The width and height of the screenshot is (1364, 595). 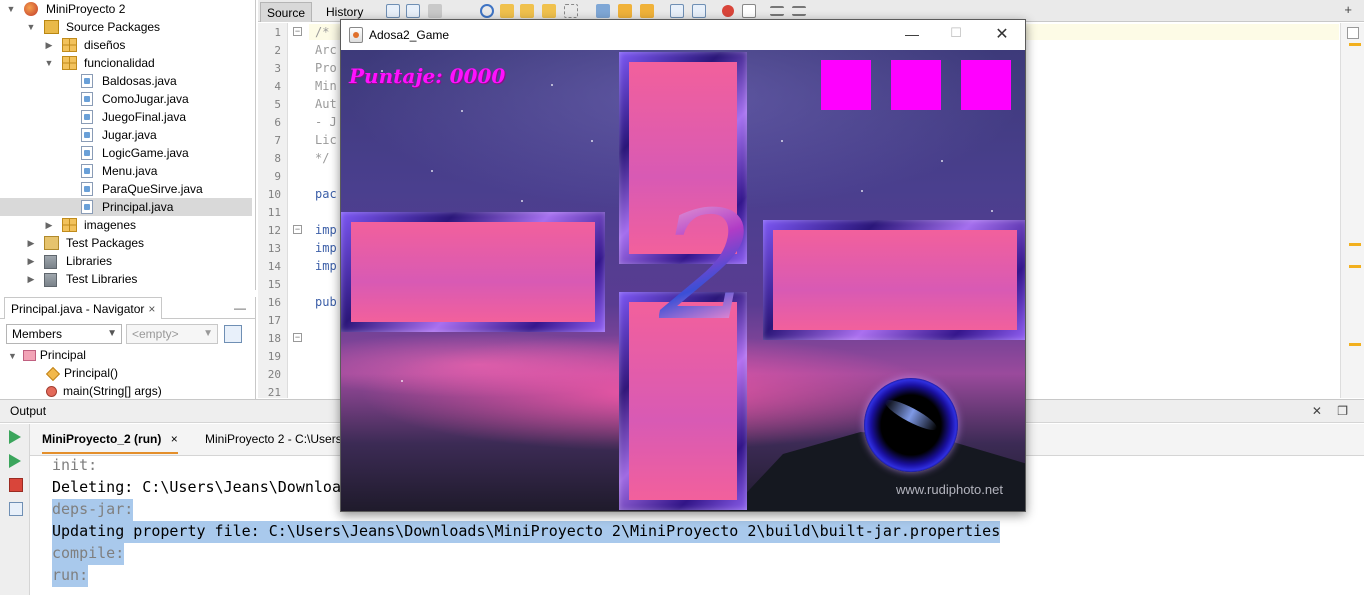 I want to click on tree-item-paraquesirve-java: ParaQueSirve.java, so click(x=126, y=189).